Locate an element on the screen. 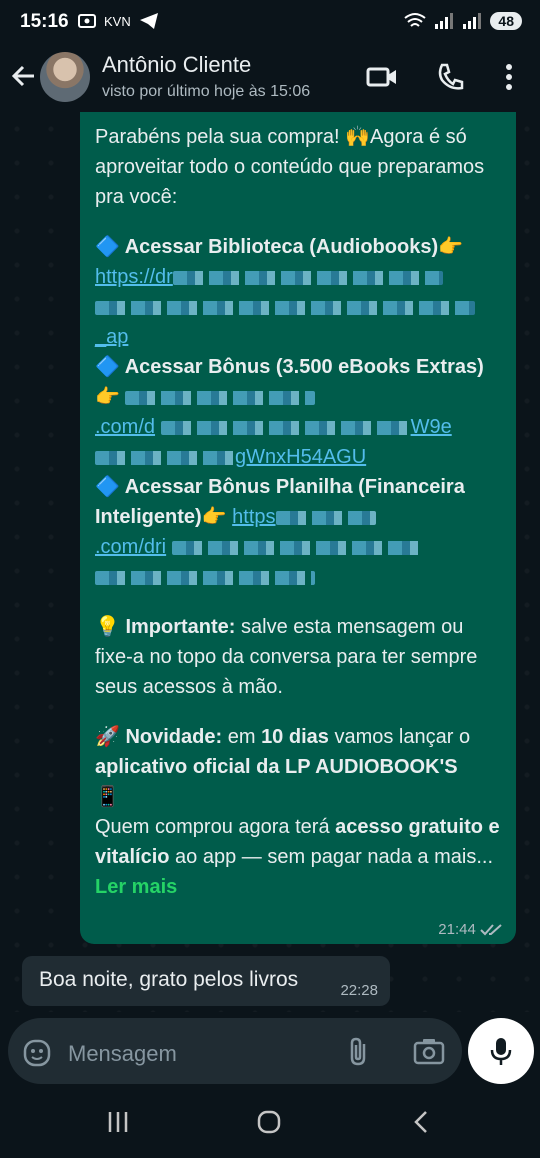 This screenshot has width=540, height=1158. camera-icon is located at coordinates (429, 1051).